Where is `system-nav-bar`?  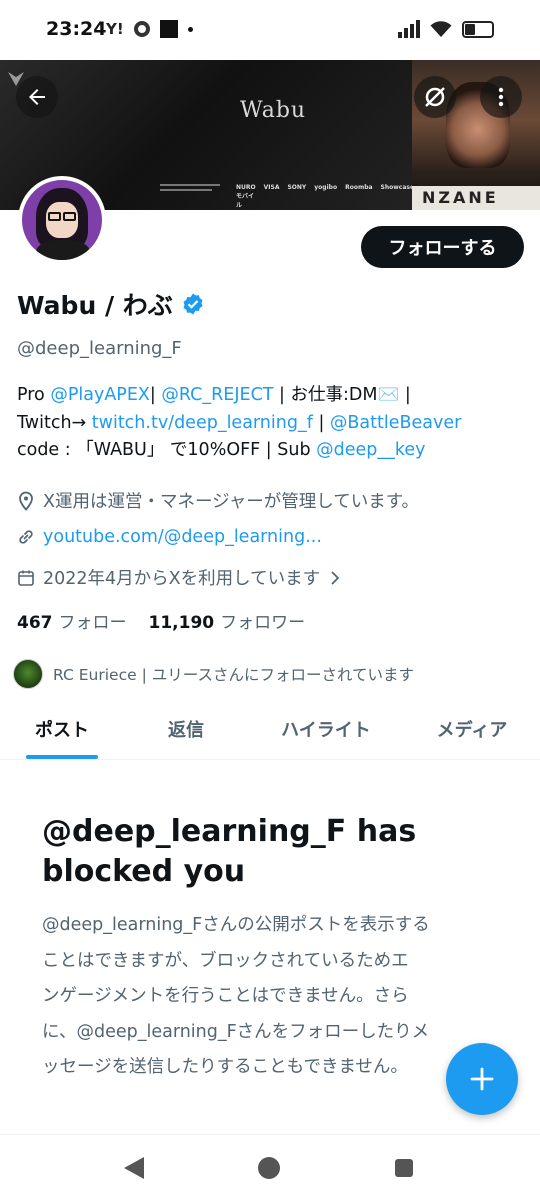 system-nav-bar is located at coordinates (270, 1167).